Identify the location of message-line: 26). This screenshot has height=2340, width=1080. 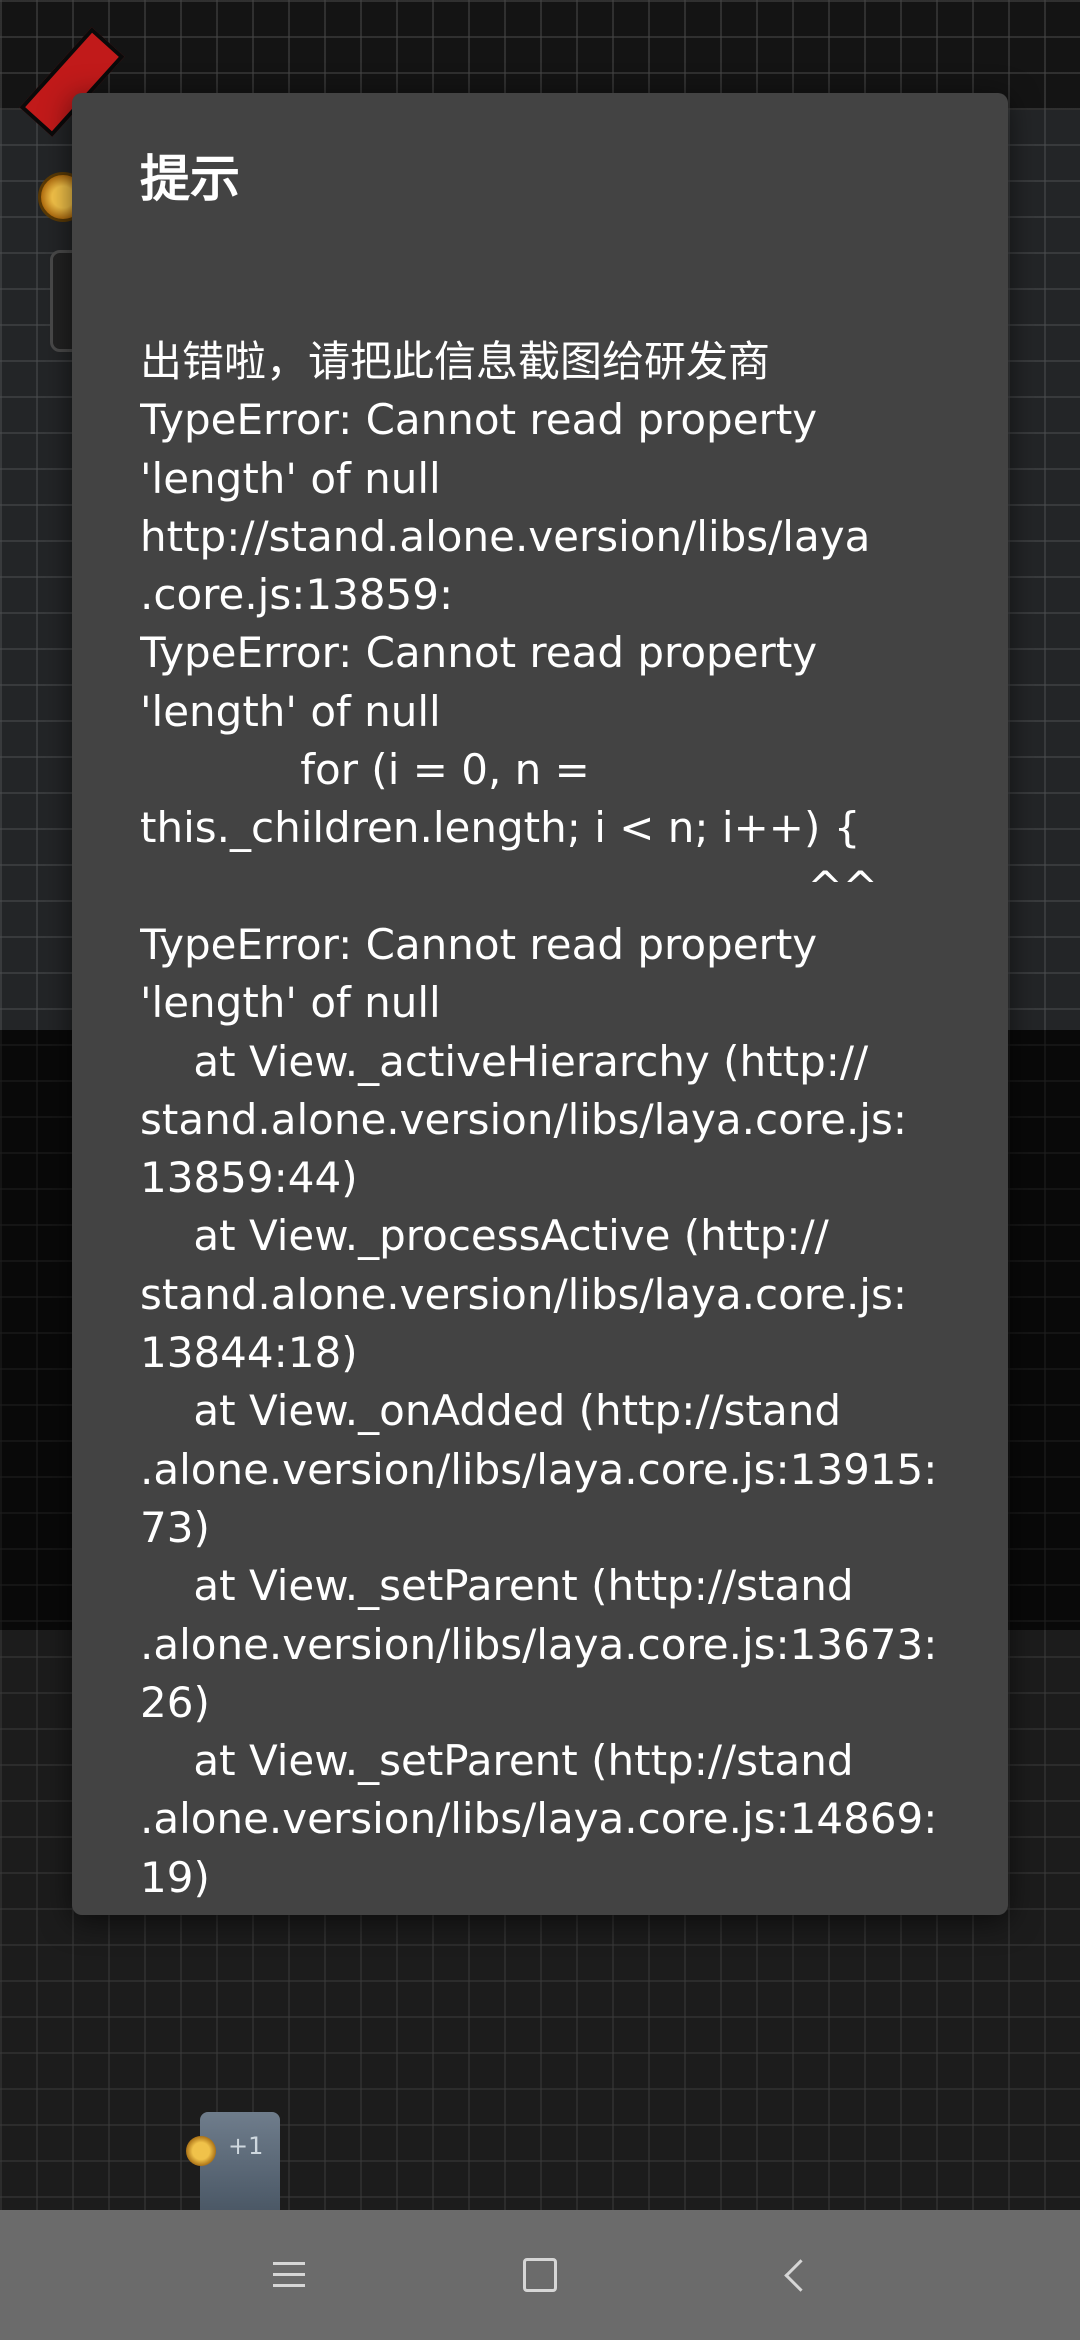
(175, 1702).